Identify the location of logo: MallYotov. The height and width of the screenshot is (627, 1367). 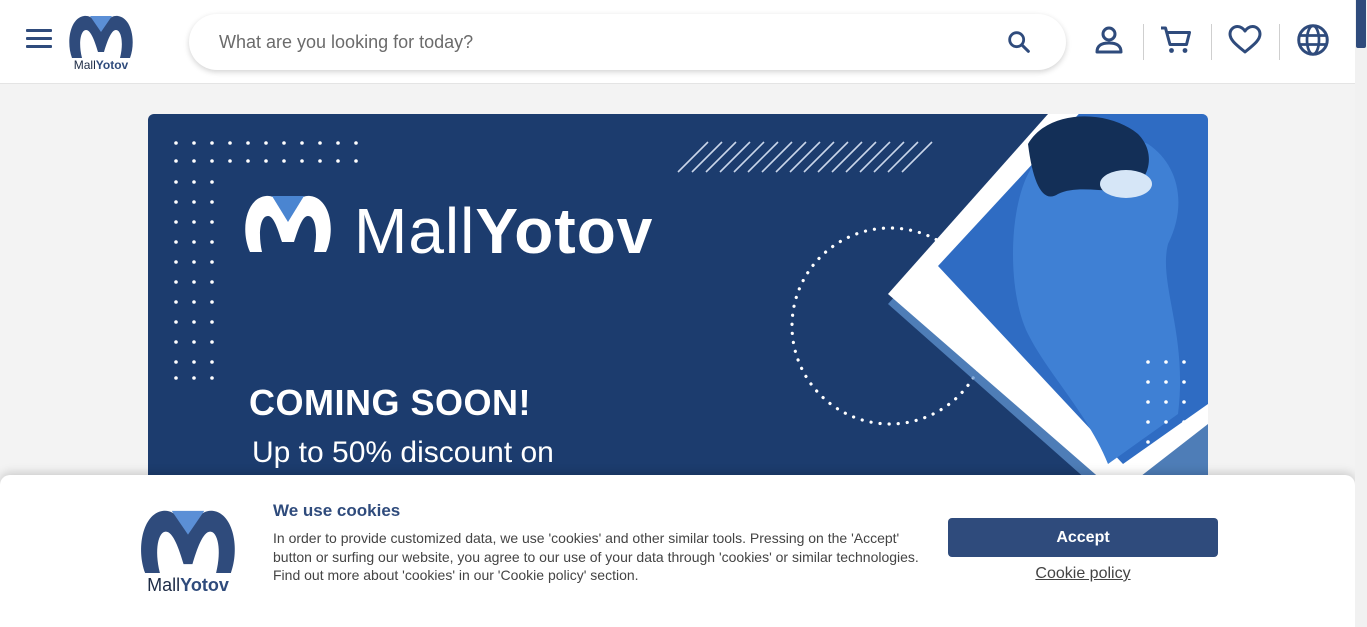
(101, 43).